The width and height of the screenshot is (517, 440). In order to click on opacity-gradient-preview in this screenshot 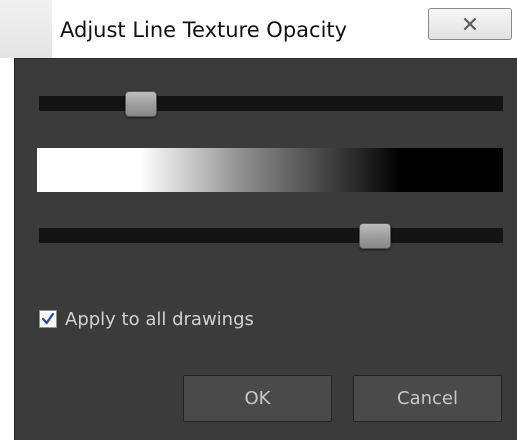, I will do `click(270, 170)`.